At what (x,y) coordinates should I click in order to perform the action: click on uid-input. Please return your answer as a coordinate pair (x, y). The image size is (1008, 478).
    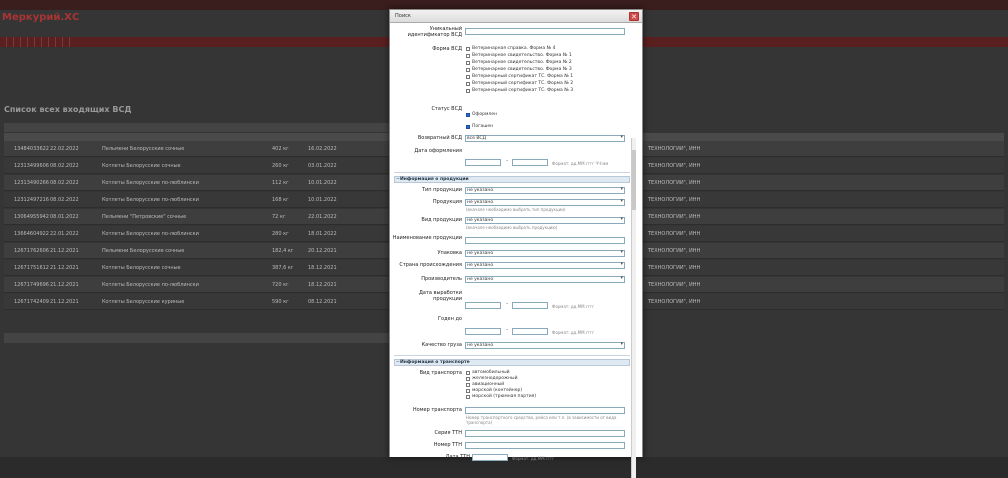
    Looking at the image, I should click on (545, 31).